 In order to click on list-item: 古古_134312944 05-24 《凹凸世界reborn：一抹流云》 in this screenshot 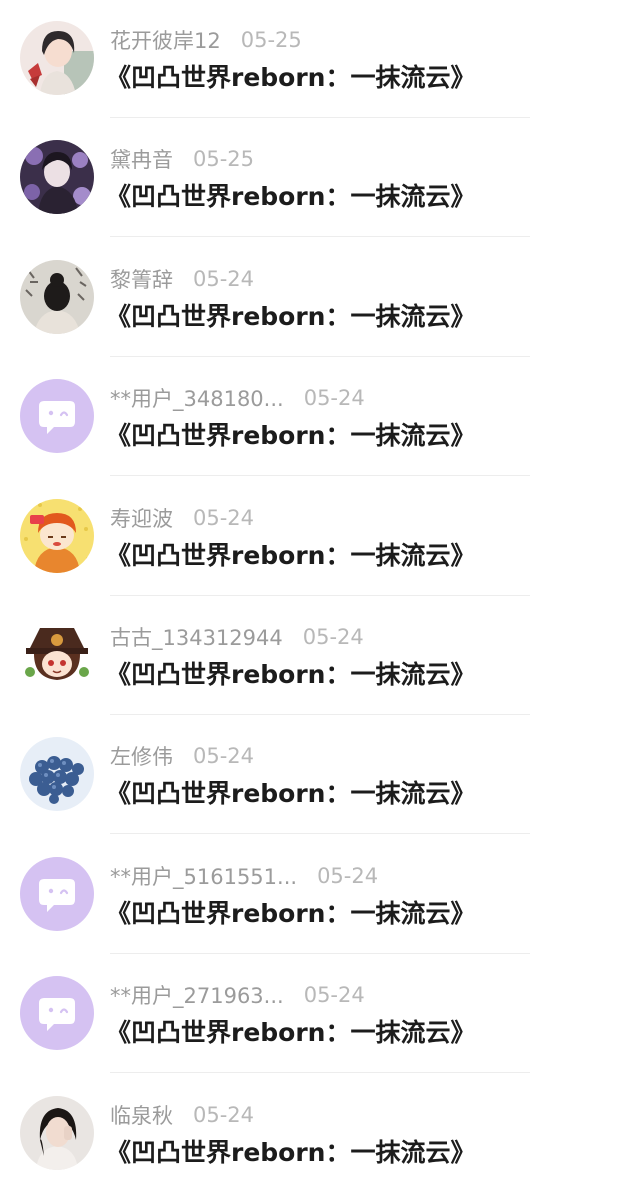, I will do `click(320, 656)`.